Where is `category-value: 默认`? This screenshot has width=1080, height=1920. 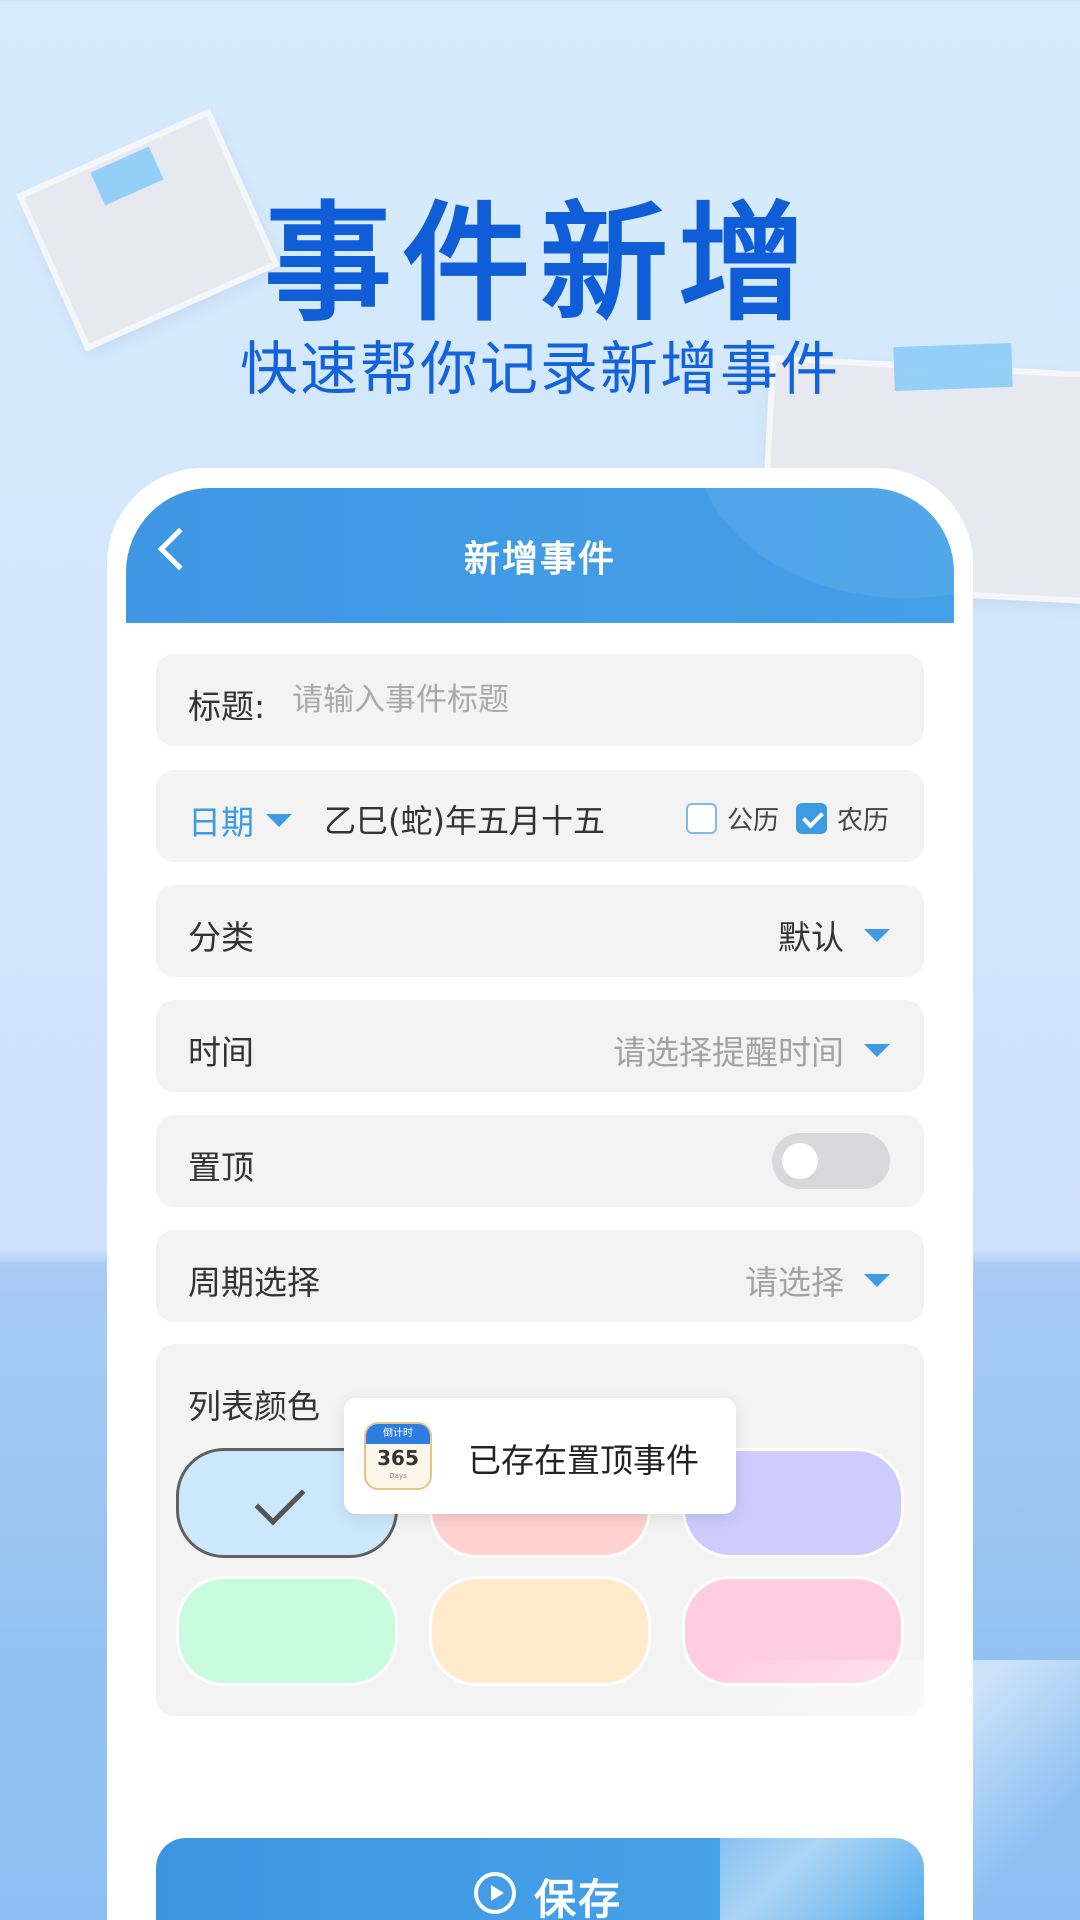 category-value: 默认 is located at coordinates (811, 937).